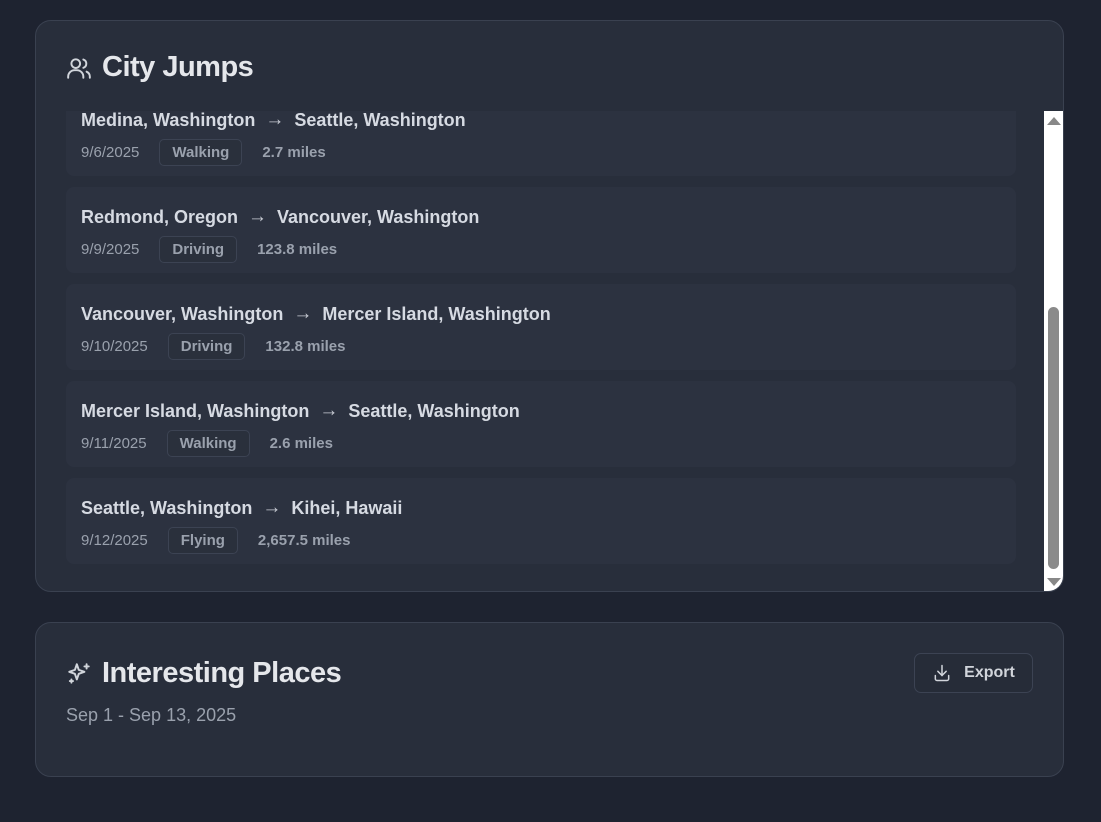  Describe the element at coordinates (222, 673) in the screenshot. I see `interesting-places-title: Interesting Places` at that location.